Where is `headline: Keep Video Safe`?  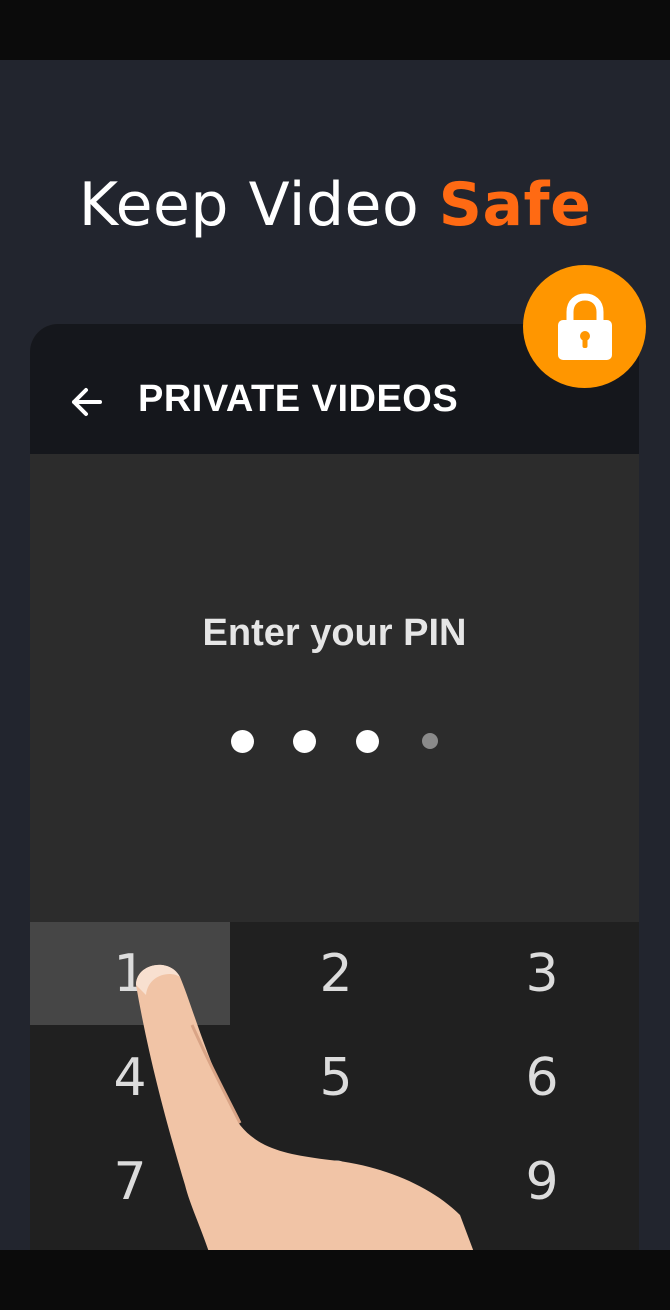 headline: Keep Video Safe is located at coordinates (335, 205).